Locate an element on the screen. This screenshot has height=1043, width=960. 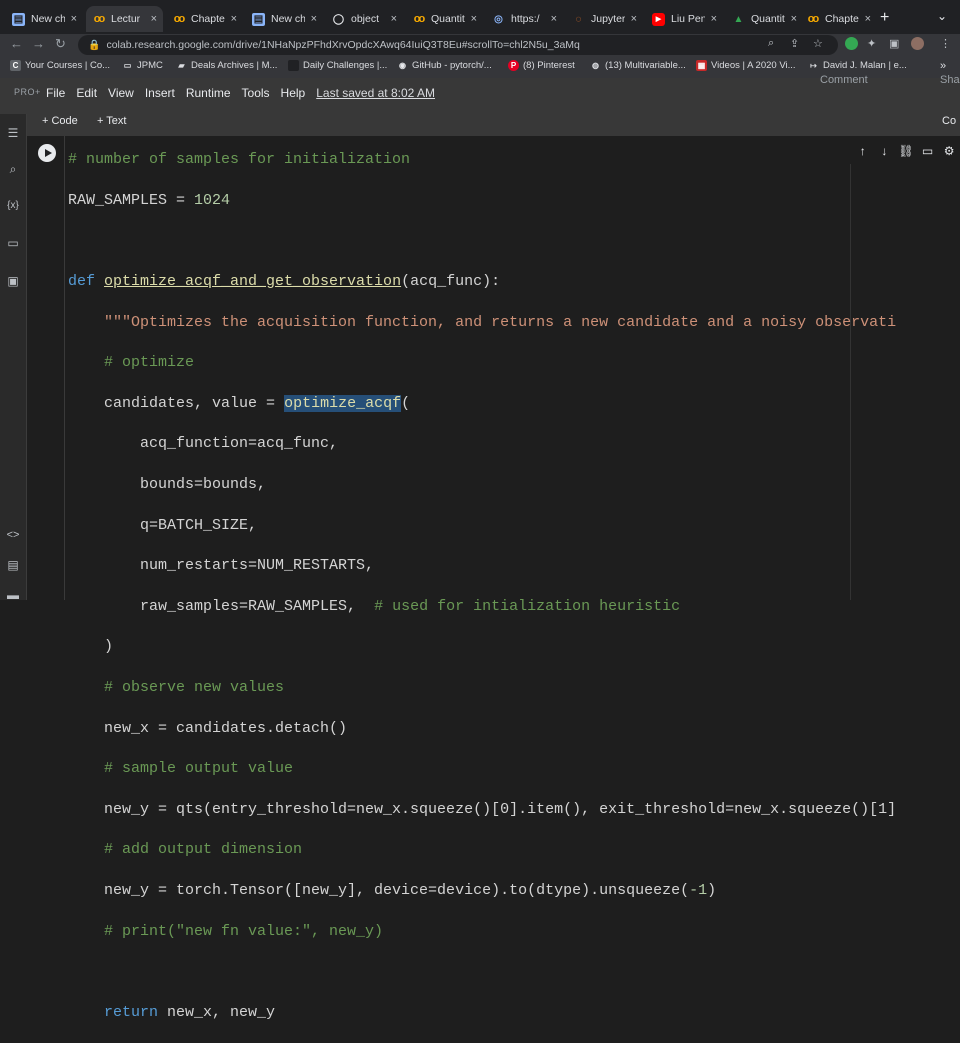
browser-tab: ◎ https:/ × is located at coordinates (524, 19).